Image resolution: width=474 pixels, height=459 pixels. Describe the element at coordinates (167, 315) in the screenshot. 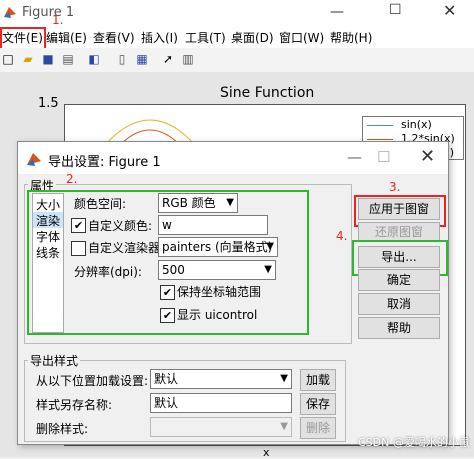

I see `show-uicontrol-checkbox: ✔` at that location.